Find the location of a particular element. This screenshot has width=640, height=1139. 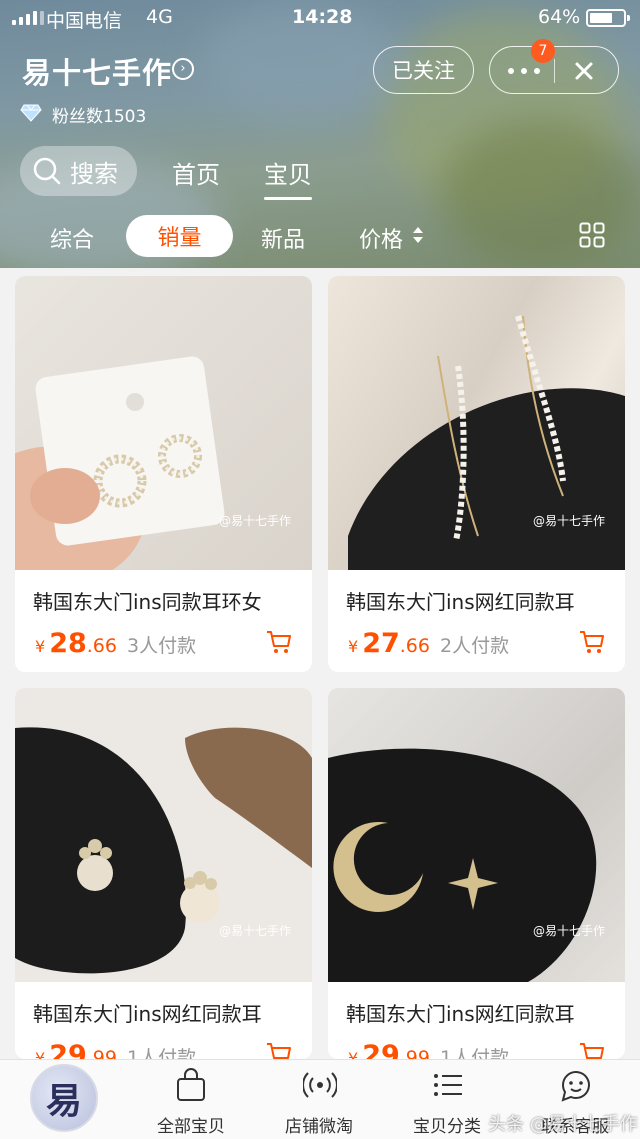

shopping-bag-icon is located at coordinates (191, 1084).